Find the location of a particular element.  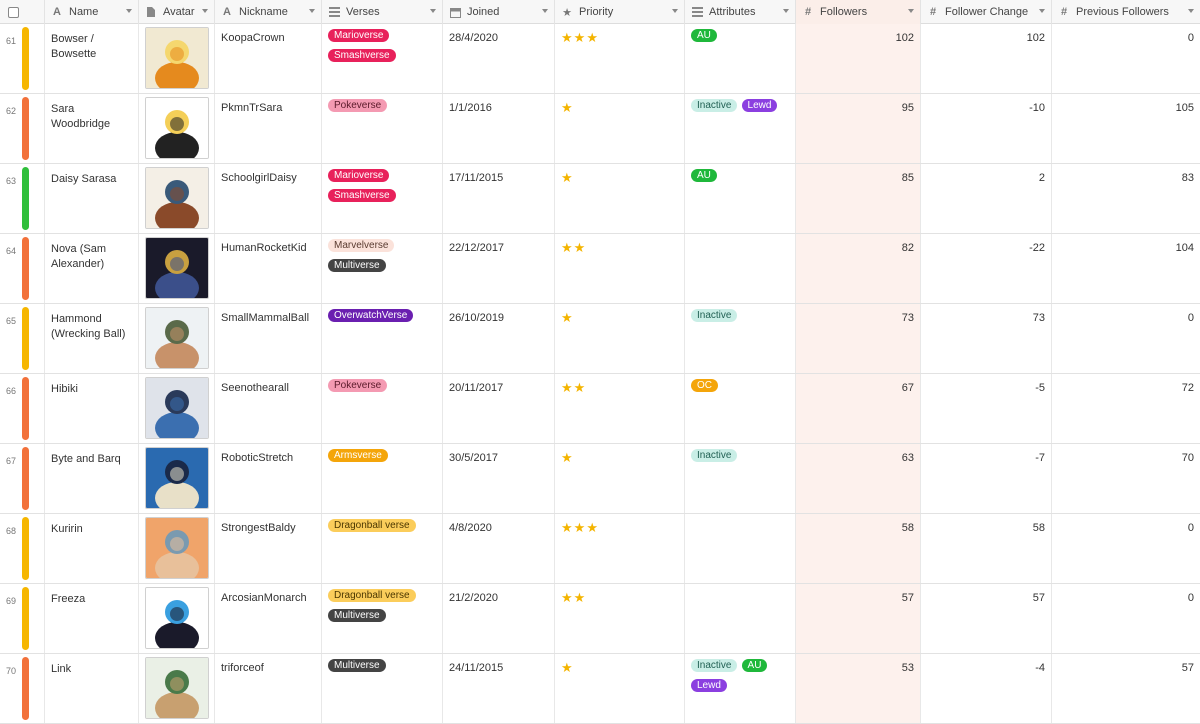

follower-change-cell: 102 is located at coordinates (986, 58).